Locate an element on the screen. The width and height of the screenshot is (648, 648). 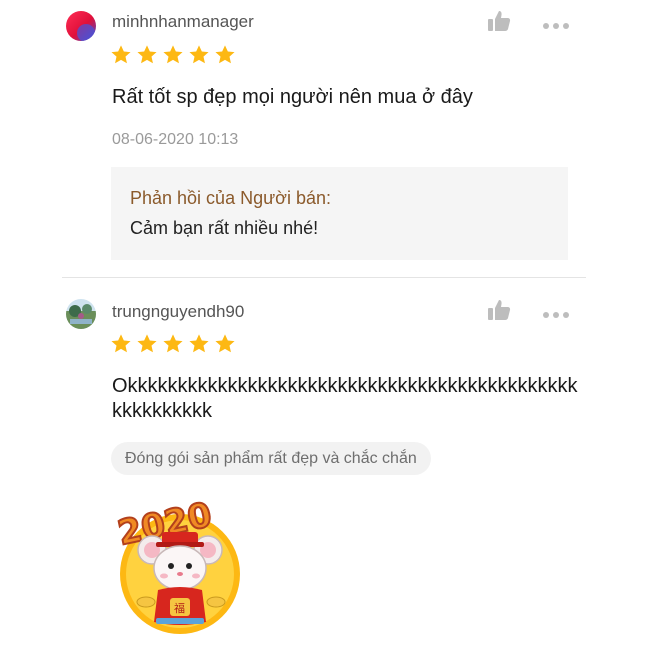
avatar-landscape-icon is located at coordinates (81, 314).